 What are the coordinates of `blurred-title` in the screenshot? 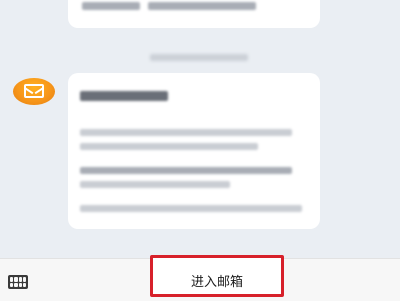 It's located at (124, 96).